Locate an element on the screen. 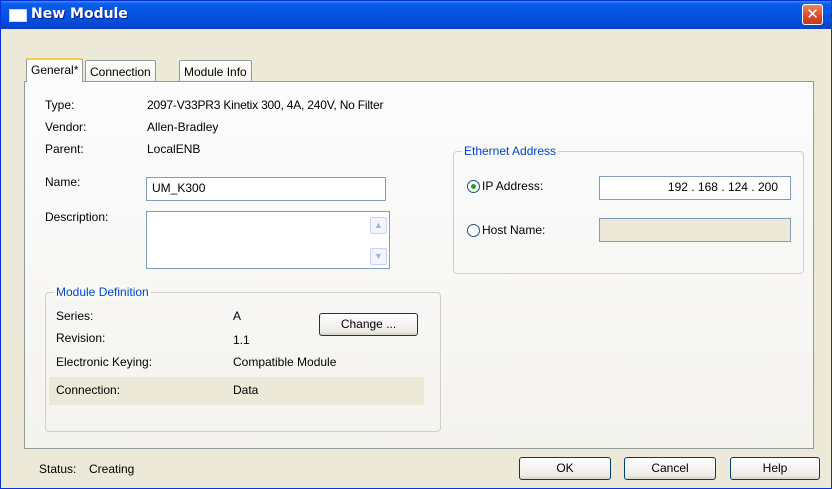 The image size is (832, 489). help-button: Help is located at coordinates (775, 468).